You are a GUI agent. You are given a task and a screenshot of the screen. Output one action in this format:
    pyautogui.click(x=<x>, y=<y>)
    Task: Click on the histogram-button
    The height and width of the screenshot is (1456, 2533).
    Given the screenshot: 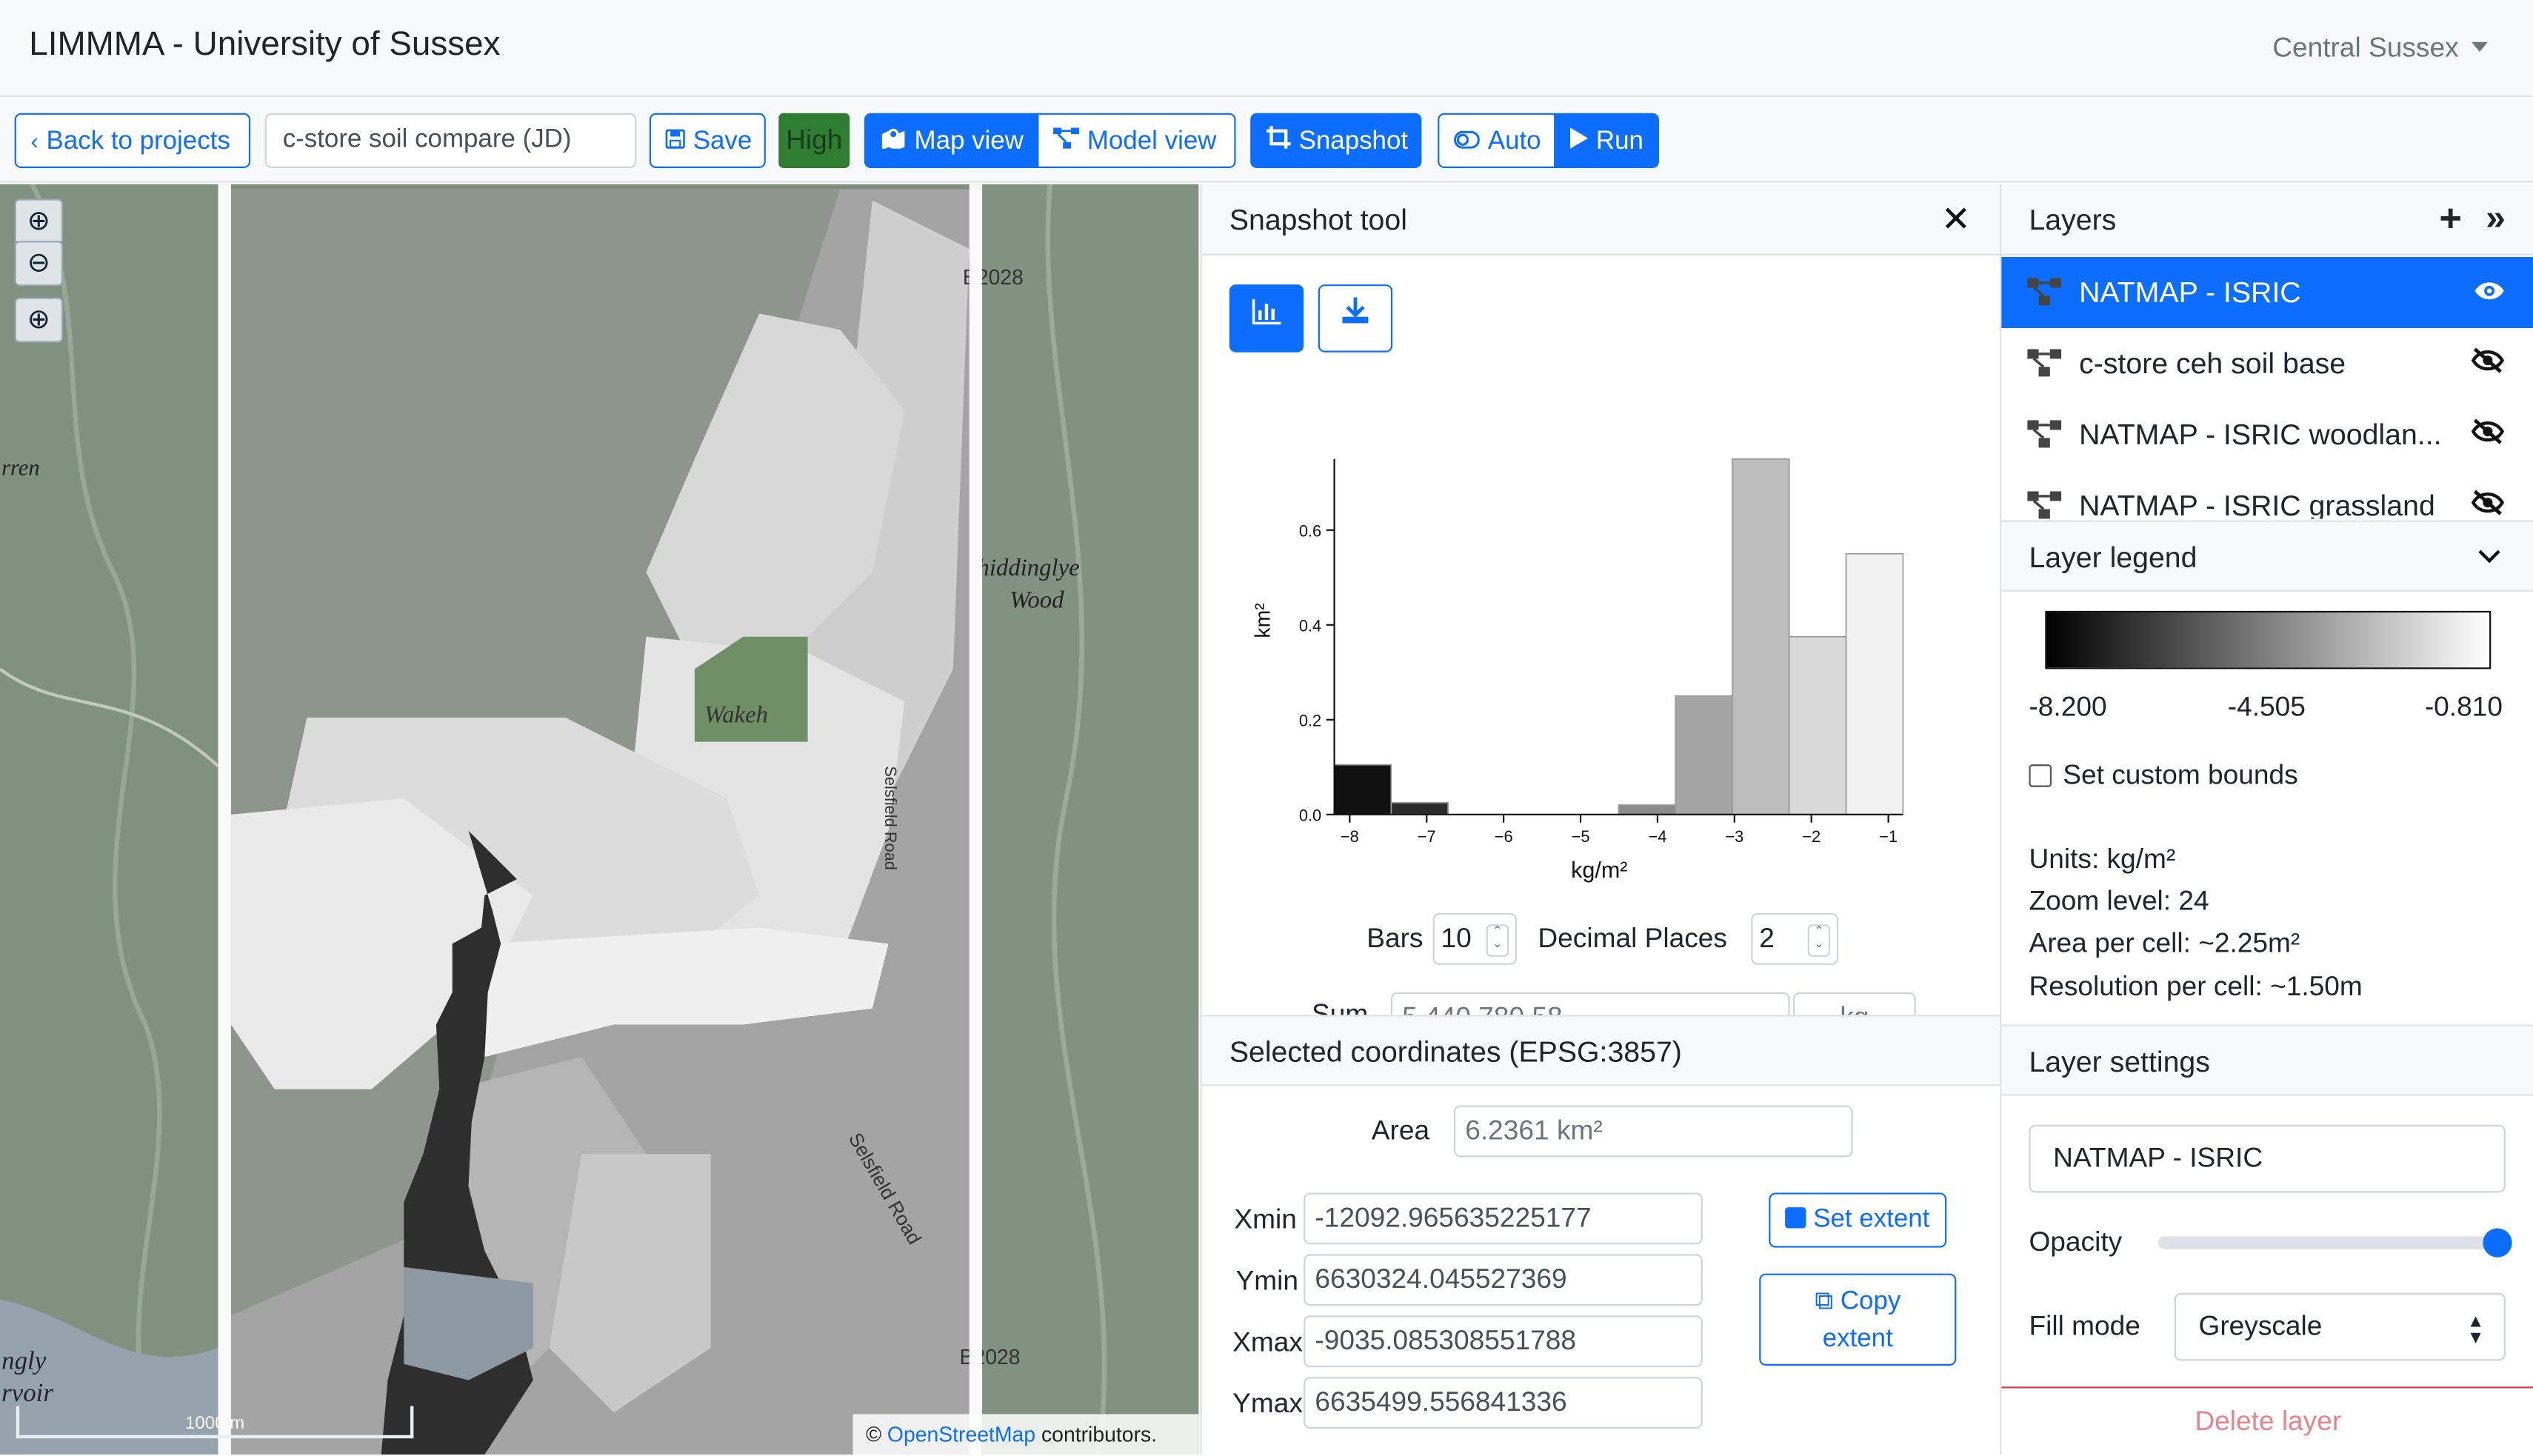 What is the action you would take?
    pyautogui.click(x=1266, y=318)
    